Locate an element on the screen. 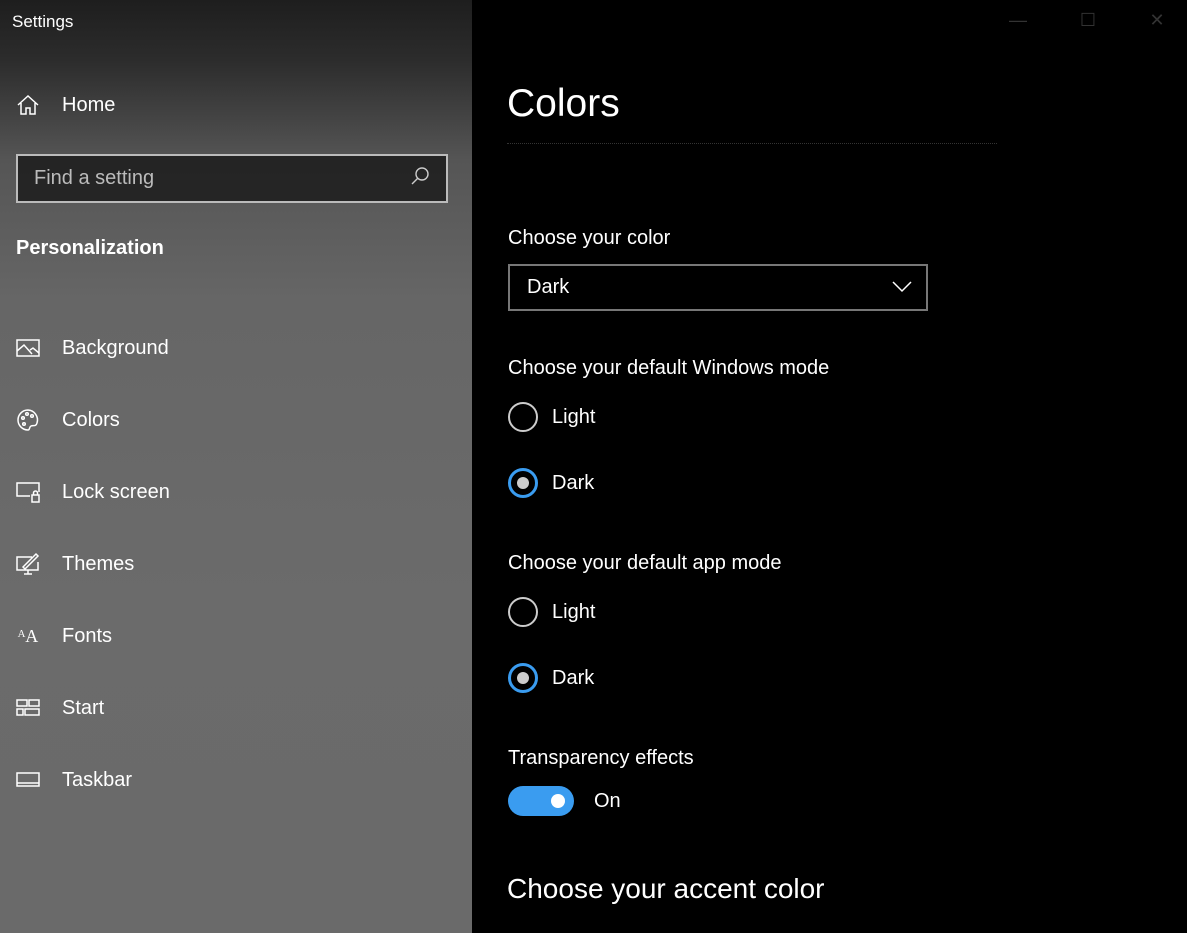  themes-icon is located at coordinates (28, 564).